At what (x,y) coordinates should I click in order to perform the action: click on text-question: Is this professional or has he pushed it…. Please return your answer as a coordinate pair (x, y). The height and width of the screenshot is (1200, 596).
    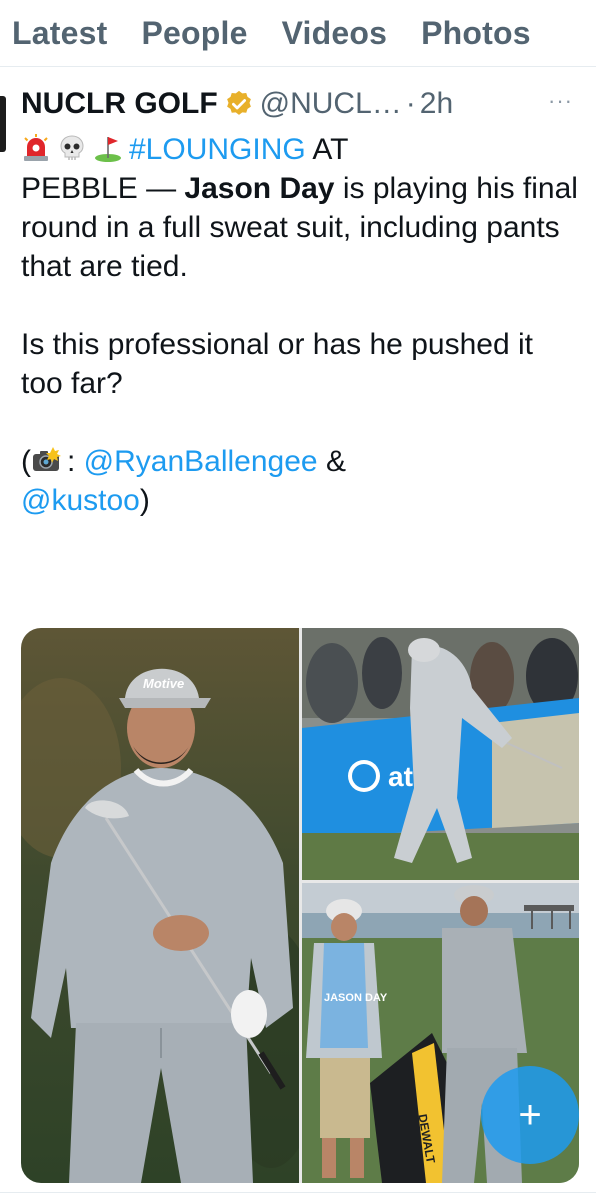
    Looking at the image, I should click on (277, 364).